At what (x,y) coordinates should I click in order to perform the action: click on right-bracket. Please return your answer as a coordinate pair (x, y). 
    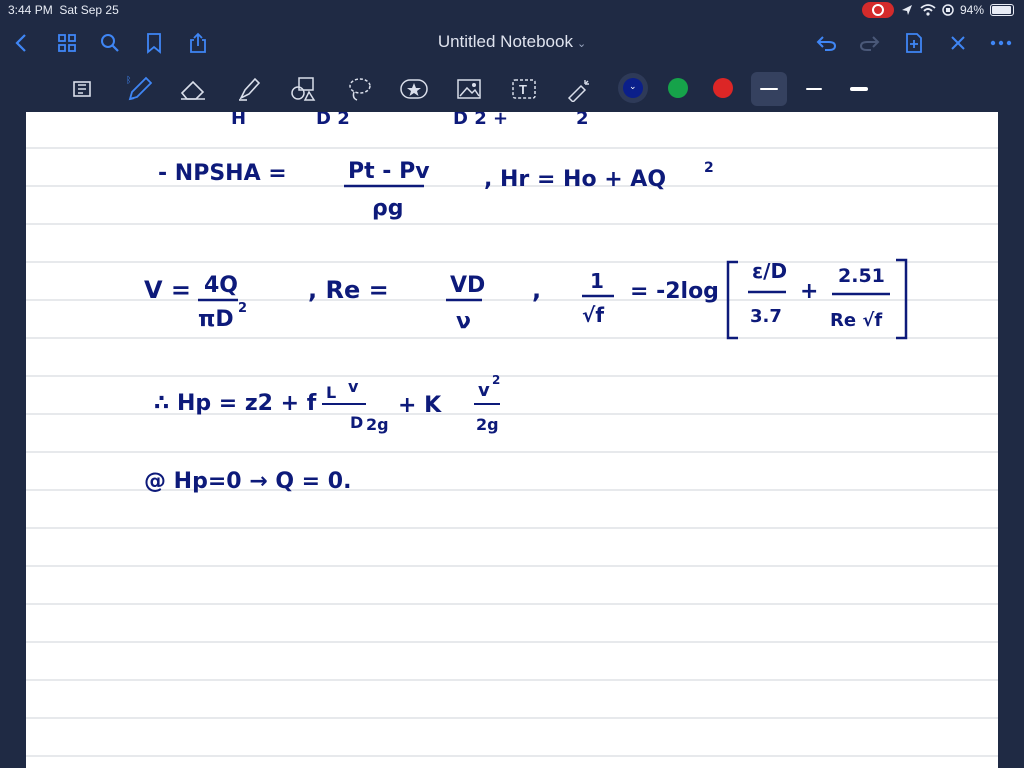
    Looking at the image, I should click on (902, 299).